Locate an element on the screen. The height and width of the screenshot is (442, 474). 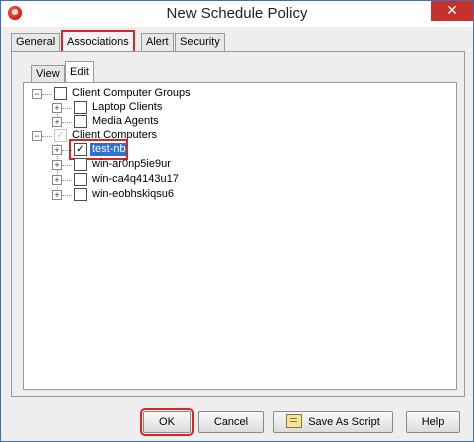
title-bar: New Schedule Policy ✕ is located at coordinates (237, 14).